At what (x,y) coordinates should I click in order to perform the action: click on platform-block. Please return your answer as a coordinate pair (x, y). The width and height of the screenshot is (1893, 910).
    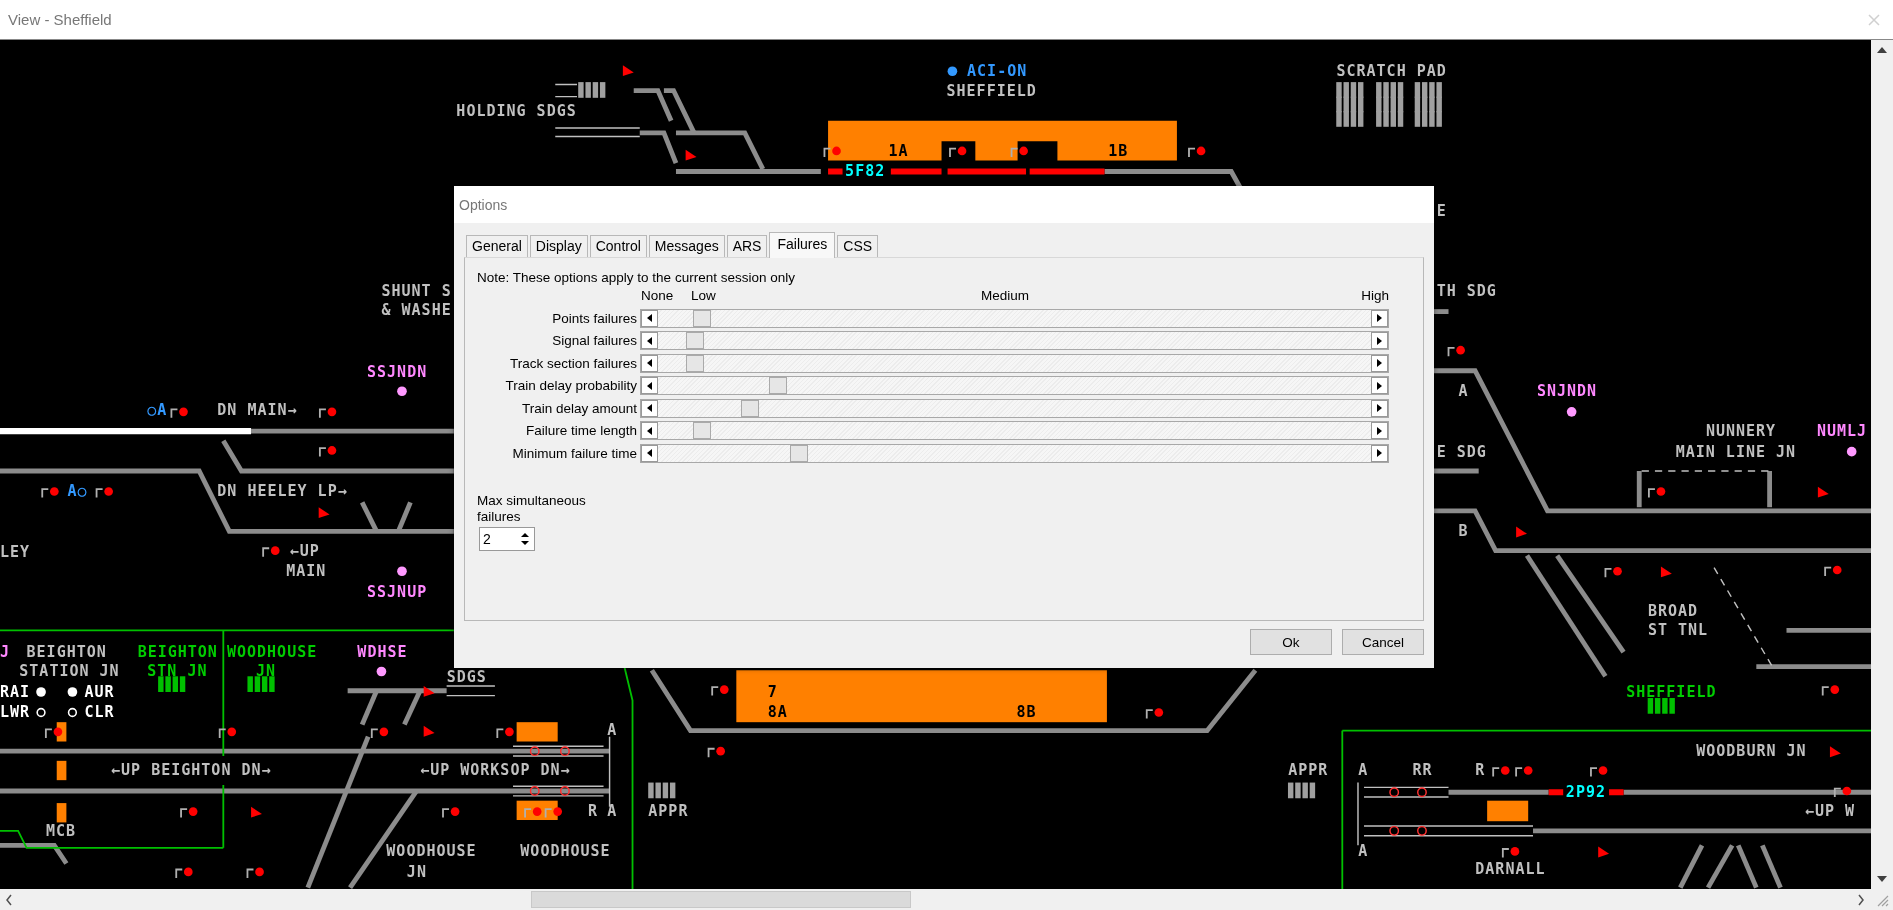
    Looking at the image, I should click on (1508, 811).